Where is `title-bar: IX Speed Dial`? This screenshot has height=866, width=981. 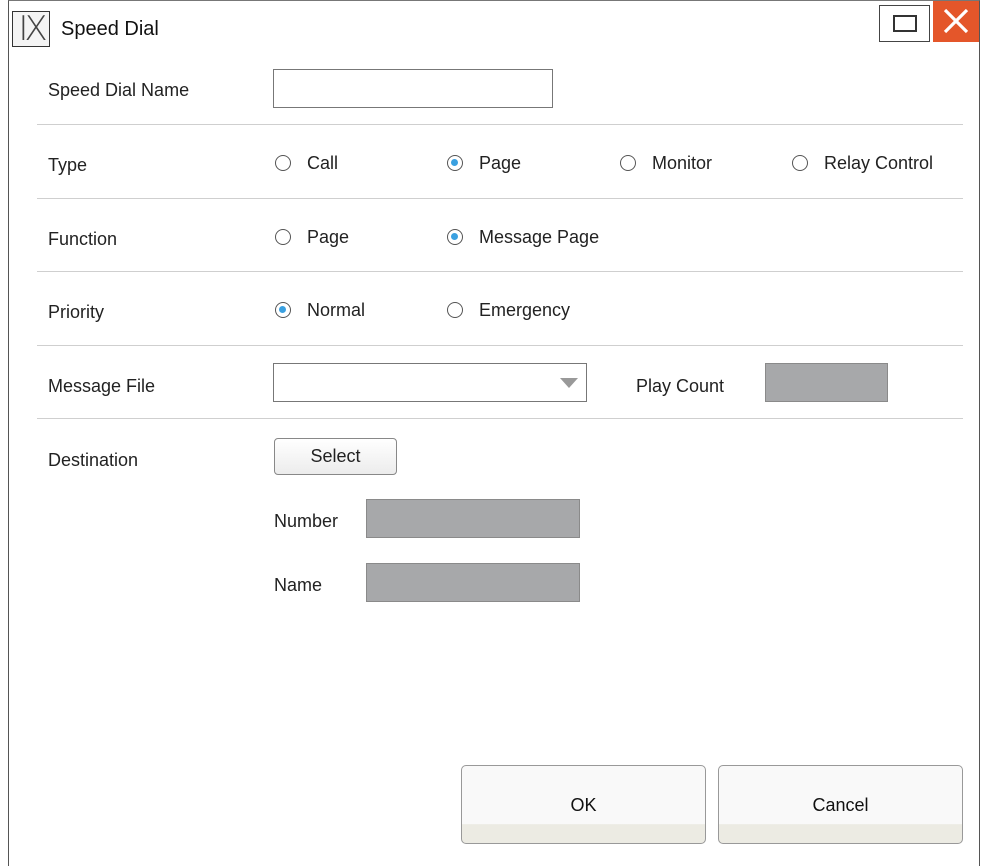 title-bar: IX Speed Dial is located at coordinates (494, 29).